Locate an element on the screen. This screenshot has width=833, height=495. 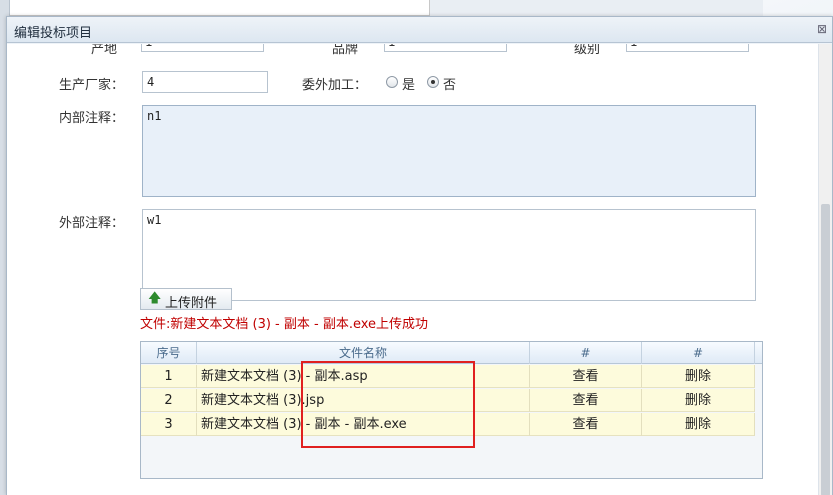
row-filename: 新建文本文档 (3).jsp is located at coordinates (363, 400).